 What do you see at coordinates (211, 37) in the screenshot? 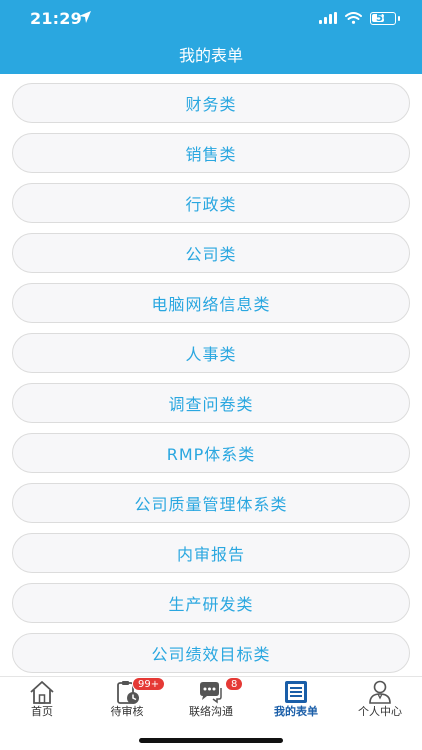
I see `top-bar: 21:29 56 我的表单` at bounding box center [211, 37].